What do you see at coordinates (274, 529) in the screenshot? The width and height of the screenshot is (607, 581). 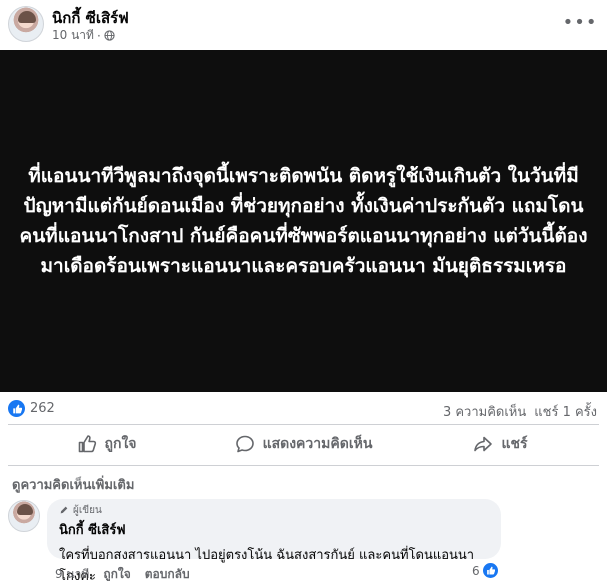 I see `comment-author: นิกกี้ ซีเสิร์ฟ` at bounding box center [274, 529].